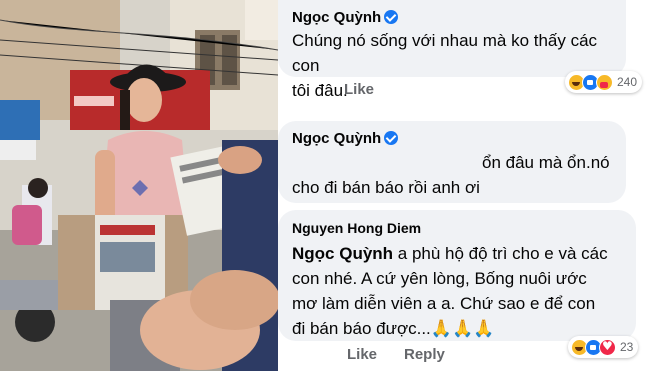 The image size is (650, 371). Describe the element at coordinates (607, 347) in the screenshot. I see `love-icon` at that location.